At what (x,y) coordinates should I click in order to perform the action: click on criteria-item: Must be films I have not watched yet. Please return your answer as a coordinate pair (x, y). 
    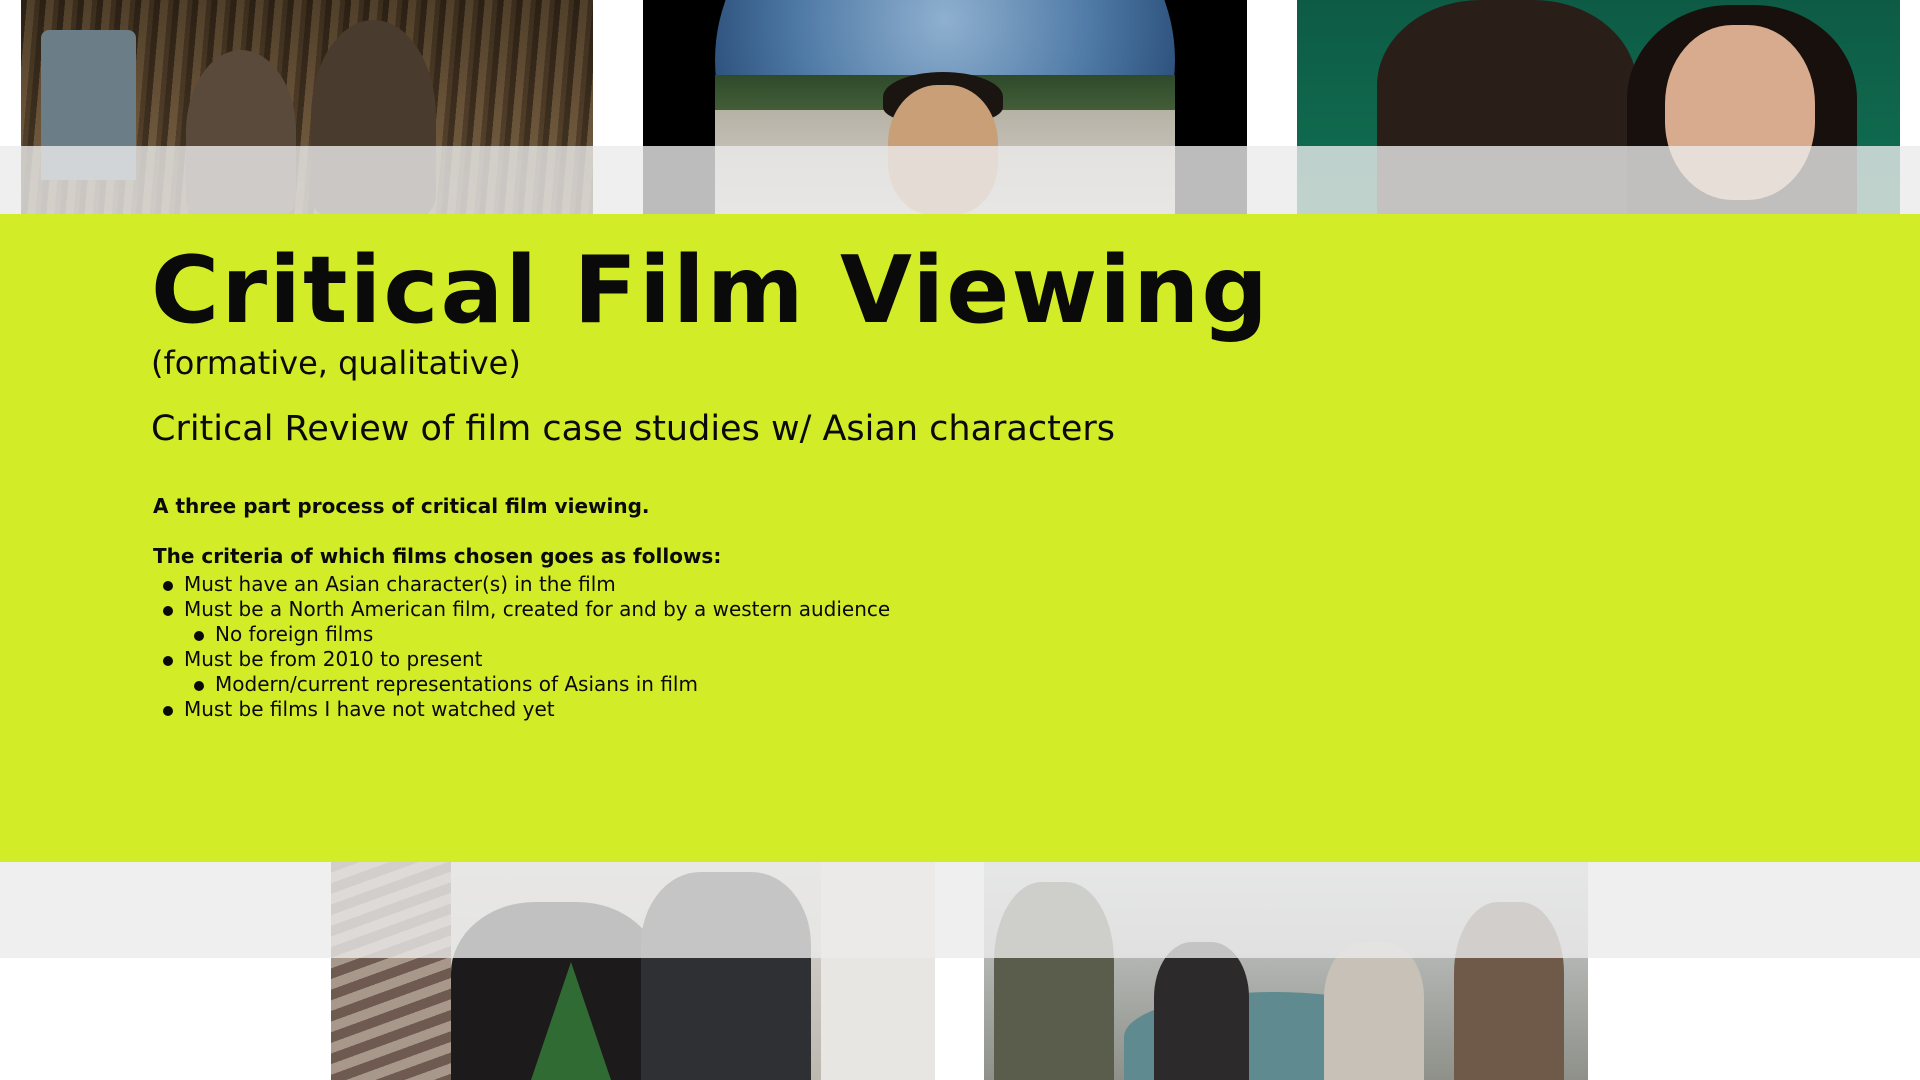
    Looking at the image, I should click on (520, 709).